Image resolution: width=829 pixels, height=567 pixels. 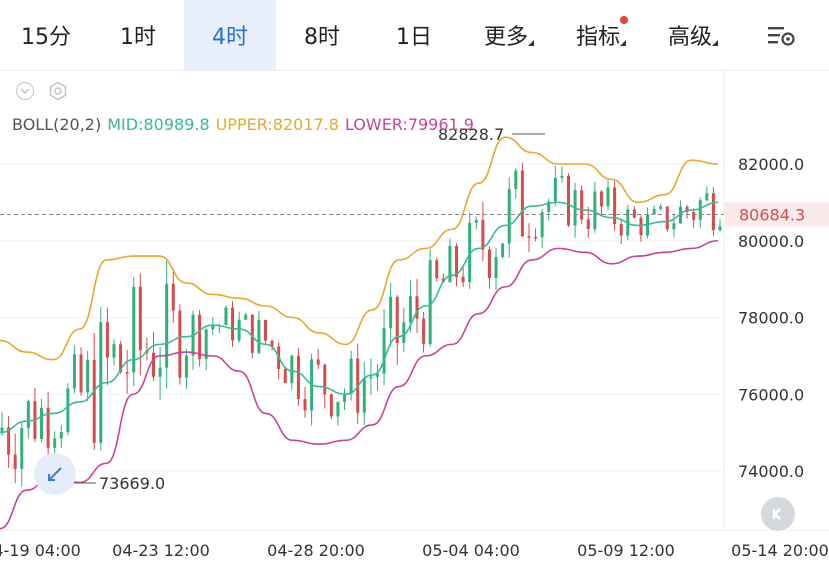 What do you see at coordinates (771, 241) in the screenshot?
I see `y-tick-label: 80000.0` at bounding box center [771, 241].